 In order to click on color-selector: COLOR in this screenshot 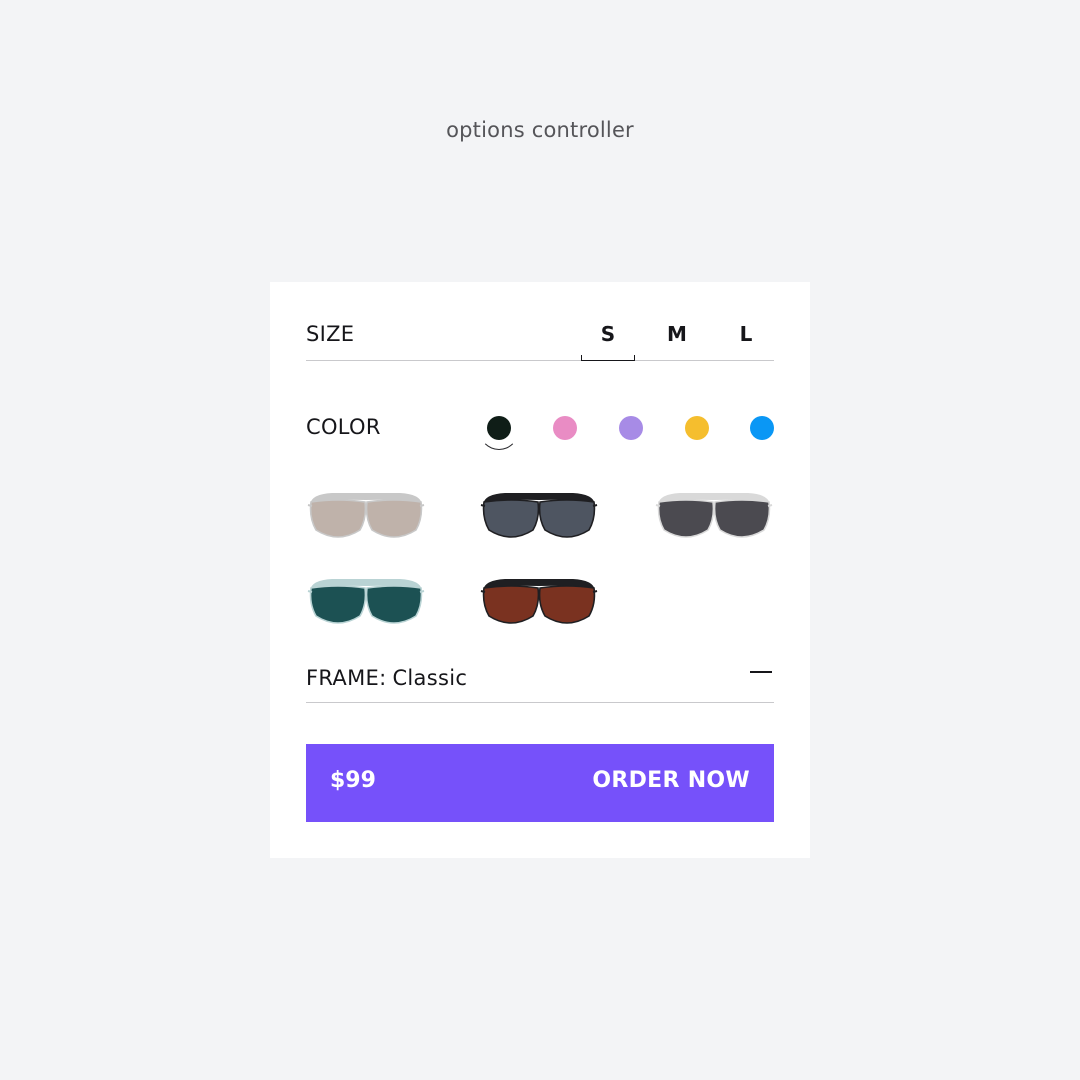, I will do `click(540, 429)`.